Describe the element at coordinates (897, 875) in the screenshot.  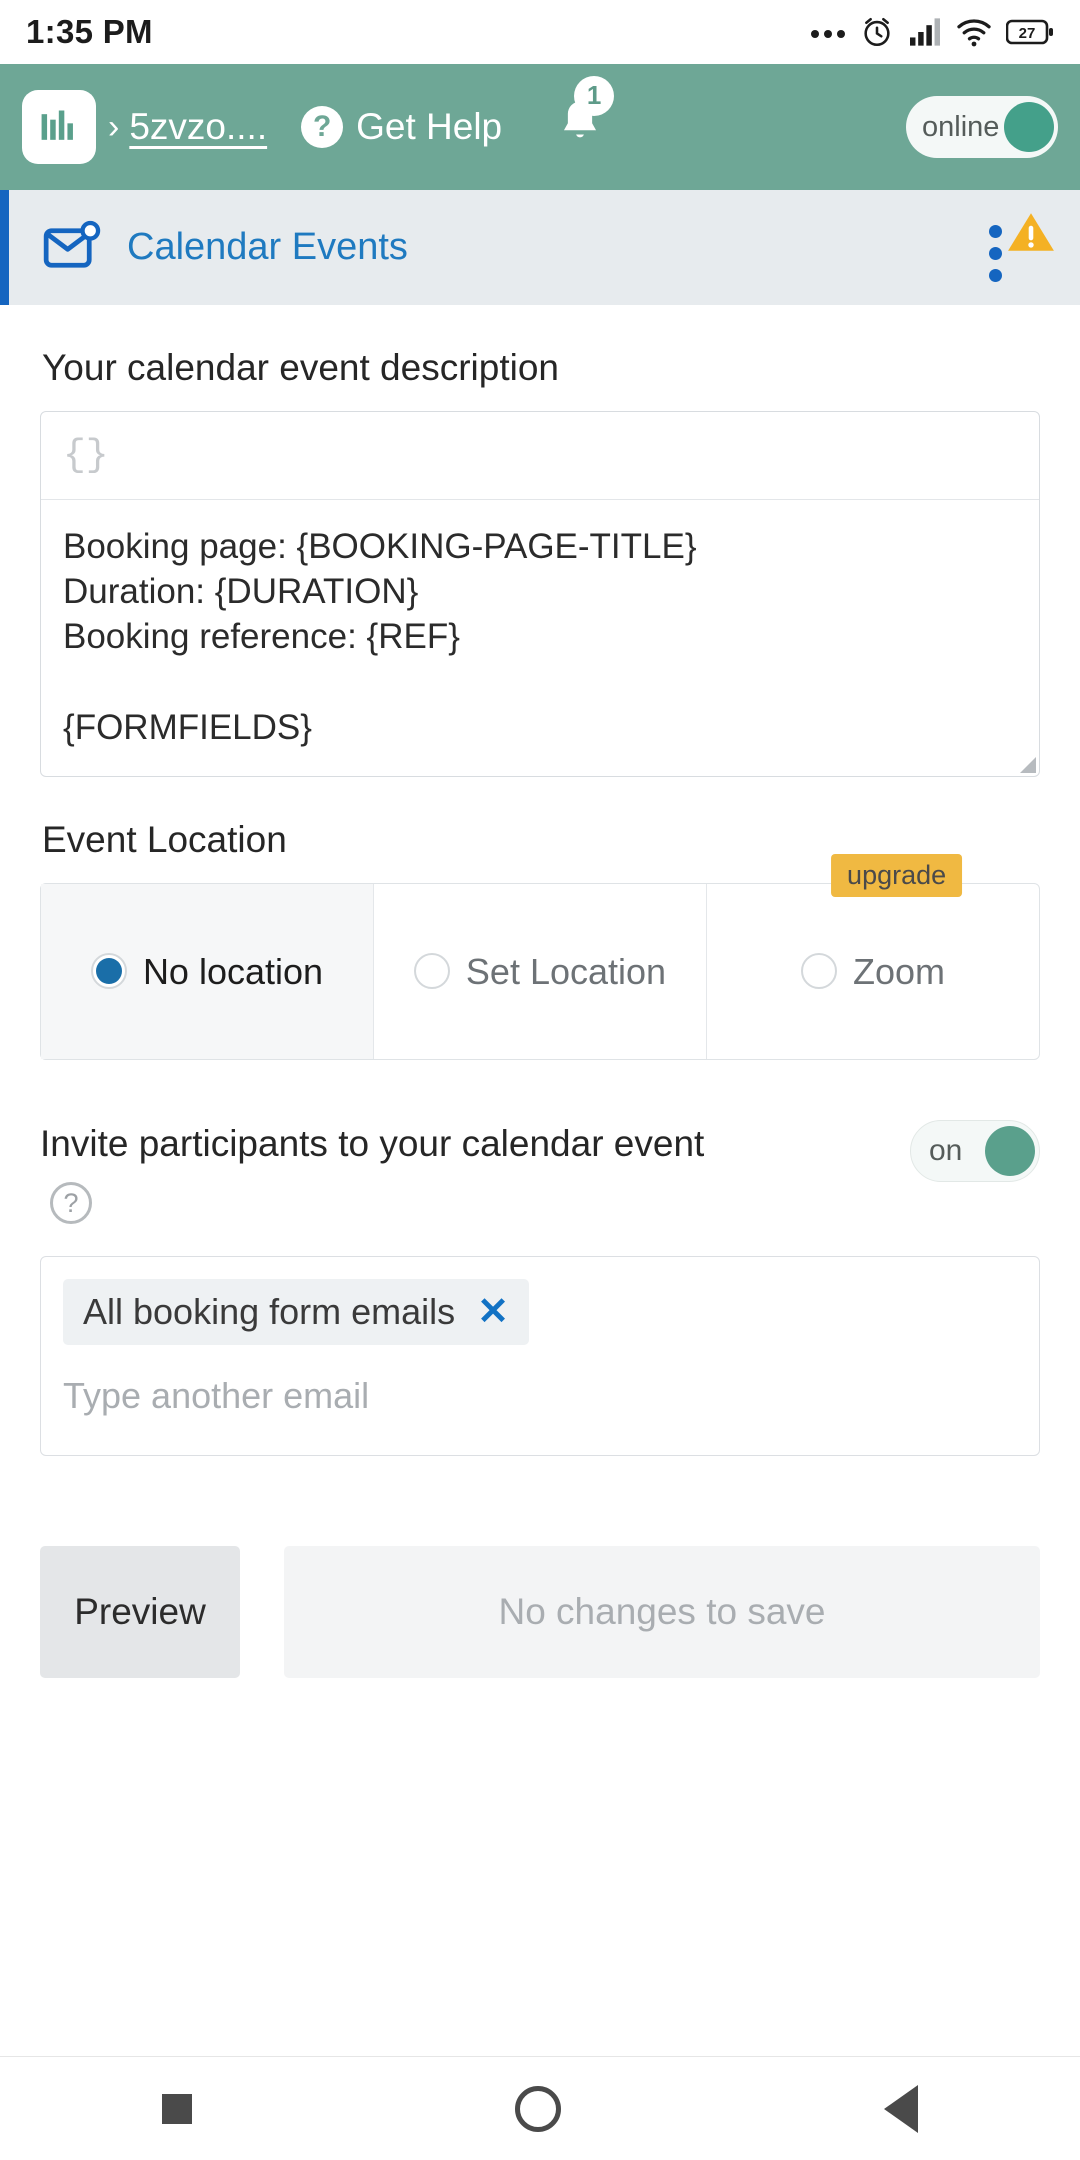
I see `upgrade-badge: upgrade` at that location.